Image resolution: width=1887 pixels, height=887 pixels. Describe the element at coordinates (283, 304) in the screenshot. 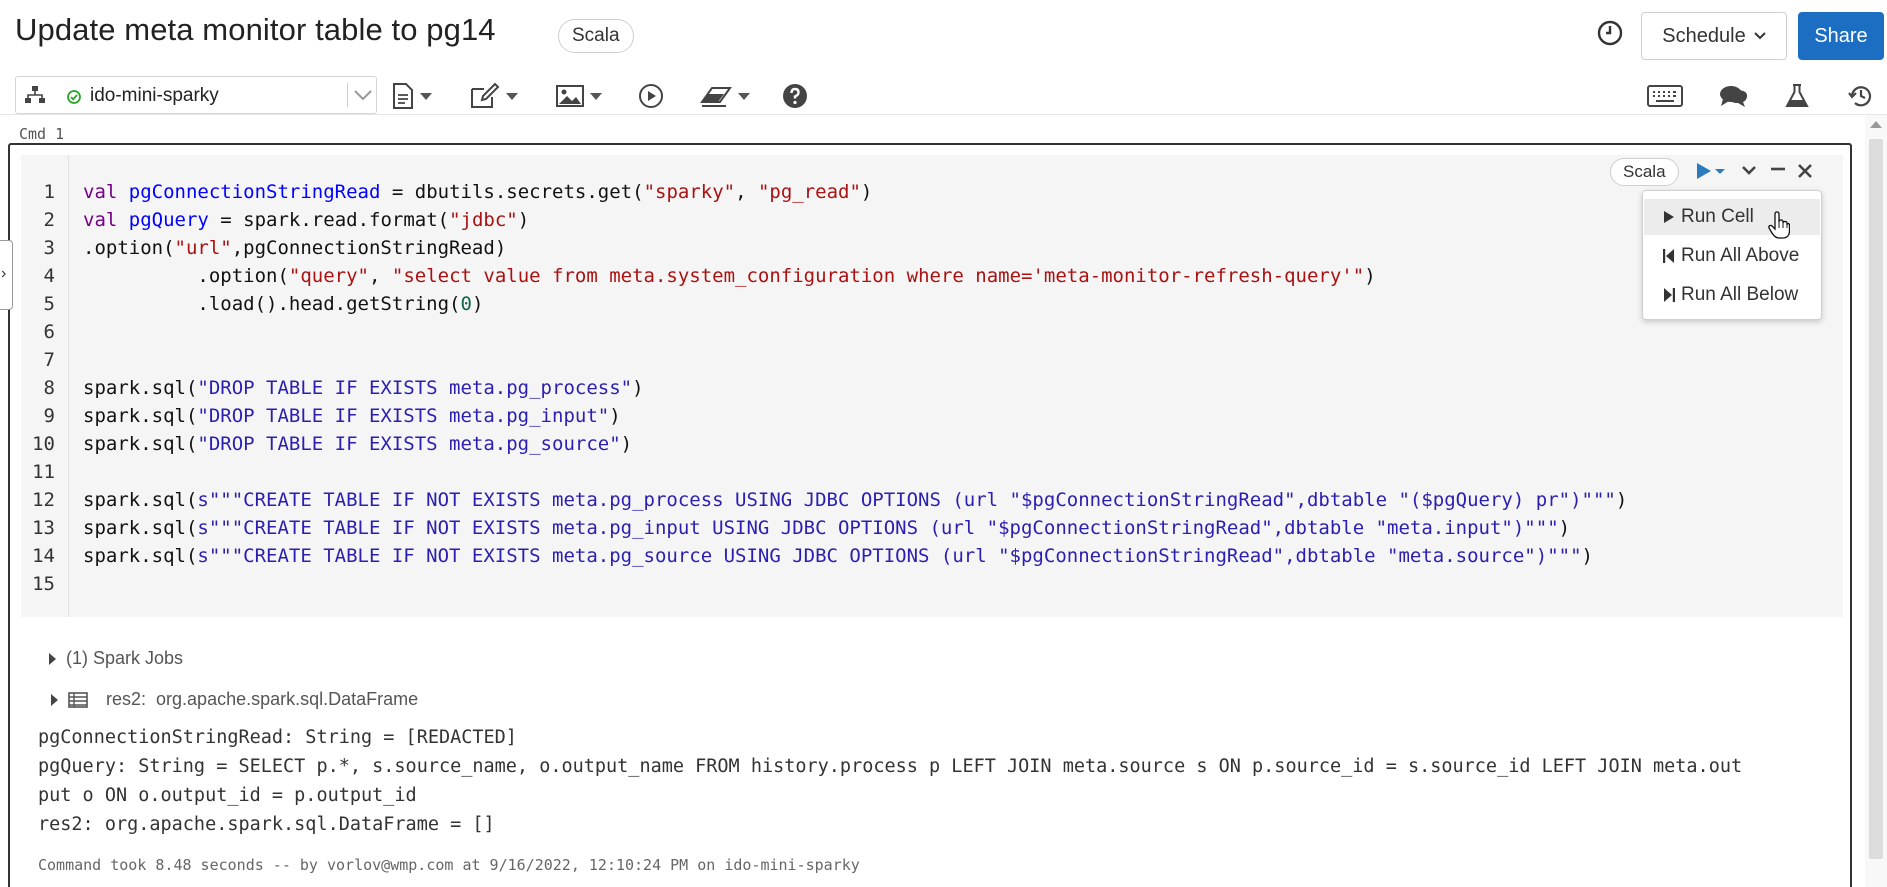

I see `code-line-5: .load().head.getString(0)` at that location.